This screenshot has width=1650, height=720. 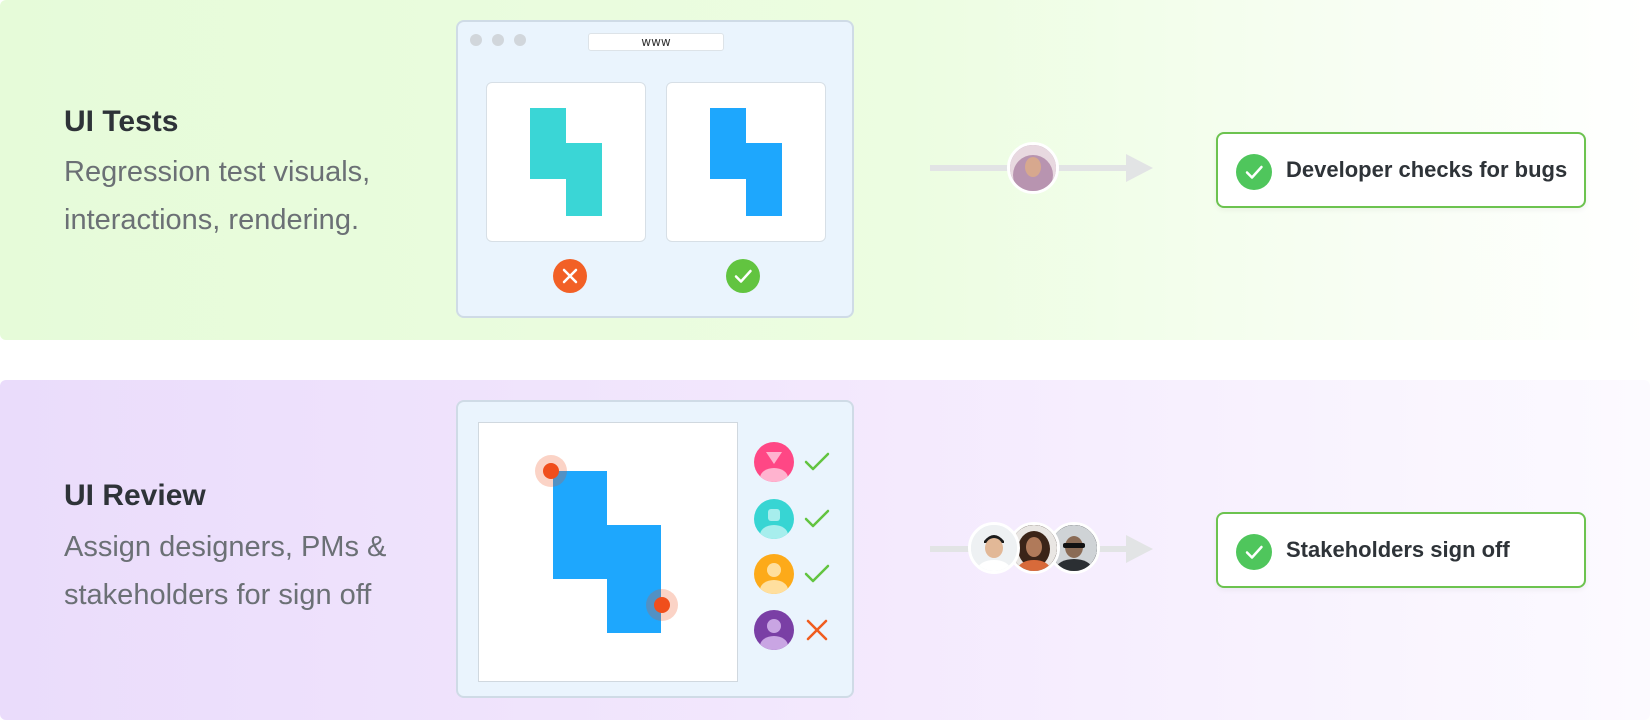 I want to click on browser-window: www, so click(x=655, y=169).